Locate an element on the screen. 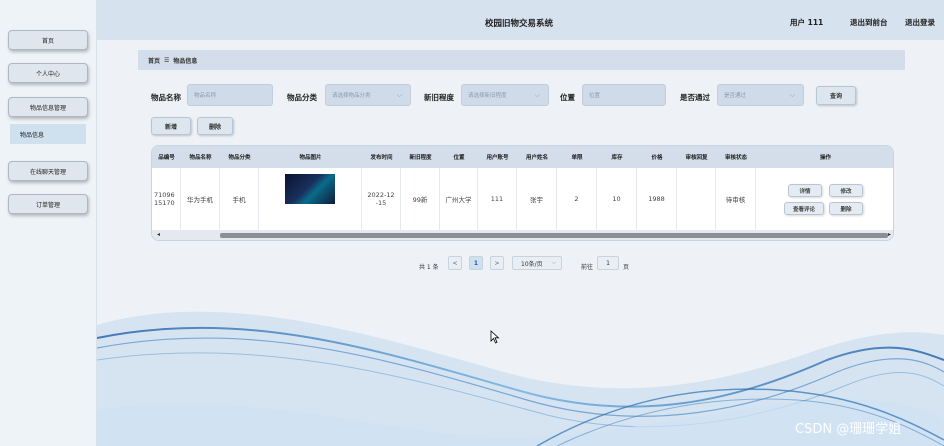 The width and height of the screenshot is (944, 446). sidebar-item-chat-management: 在线聊天管理 is located at coordinates (48, 171).